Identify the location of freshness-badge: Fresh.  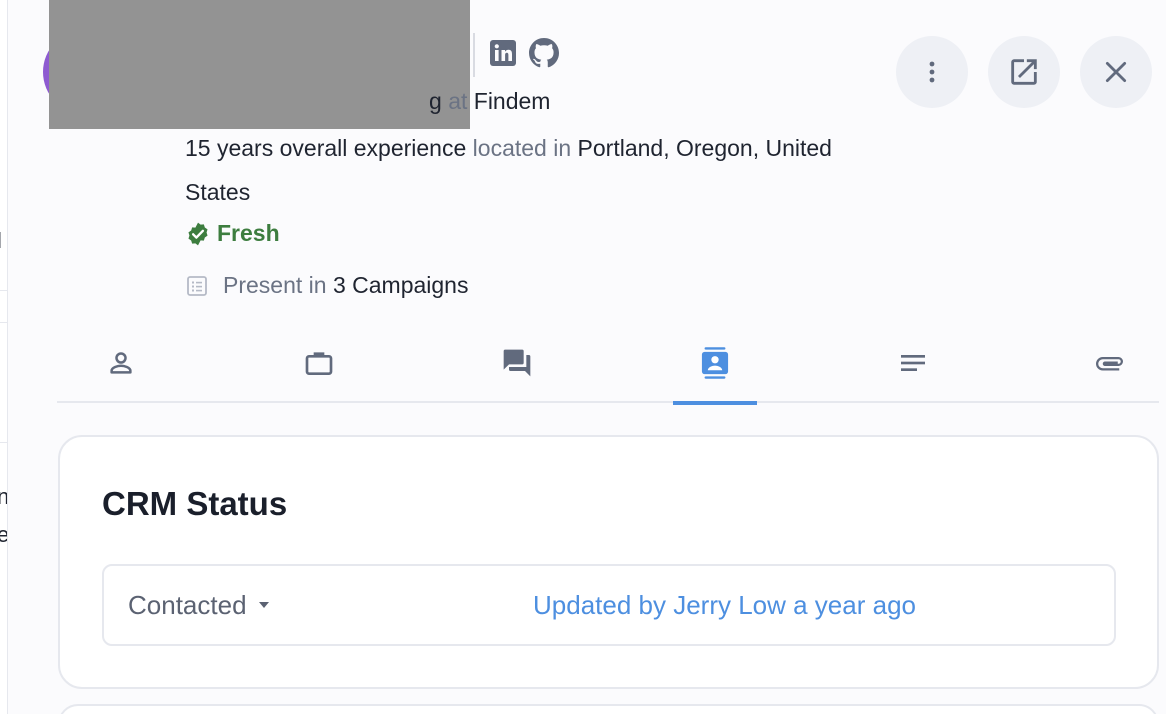
(232, 233).